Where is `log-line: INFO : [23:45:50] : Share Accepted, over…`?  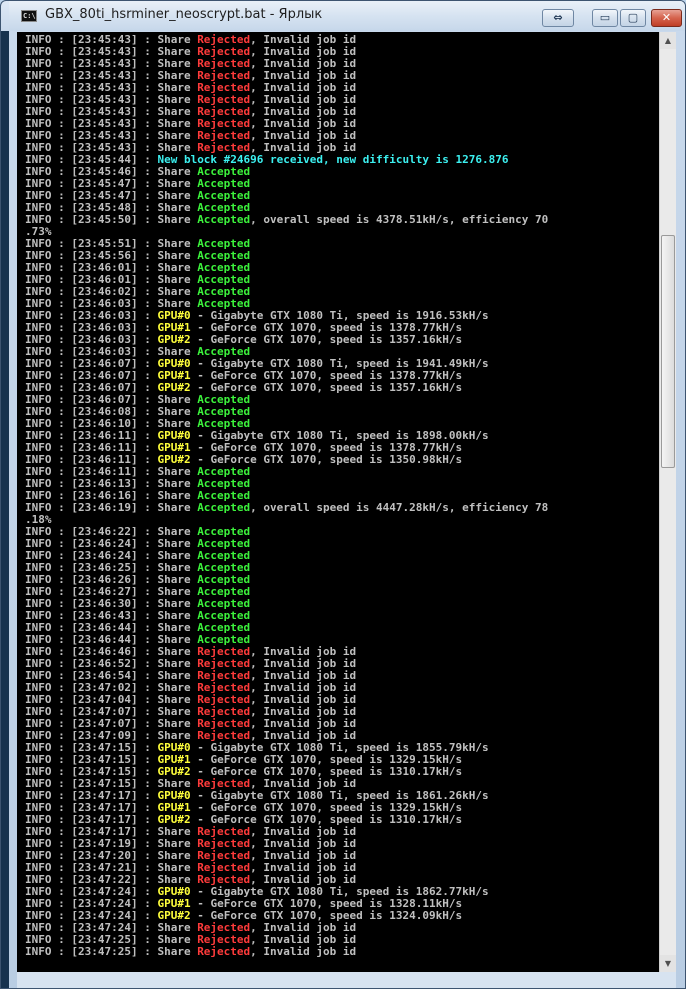 log-line: INFO : [23:45:50] : Share Accepted, over… is located at coordinates (286, 220).